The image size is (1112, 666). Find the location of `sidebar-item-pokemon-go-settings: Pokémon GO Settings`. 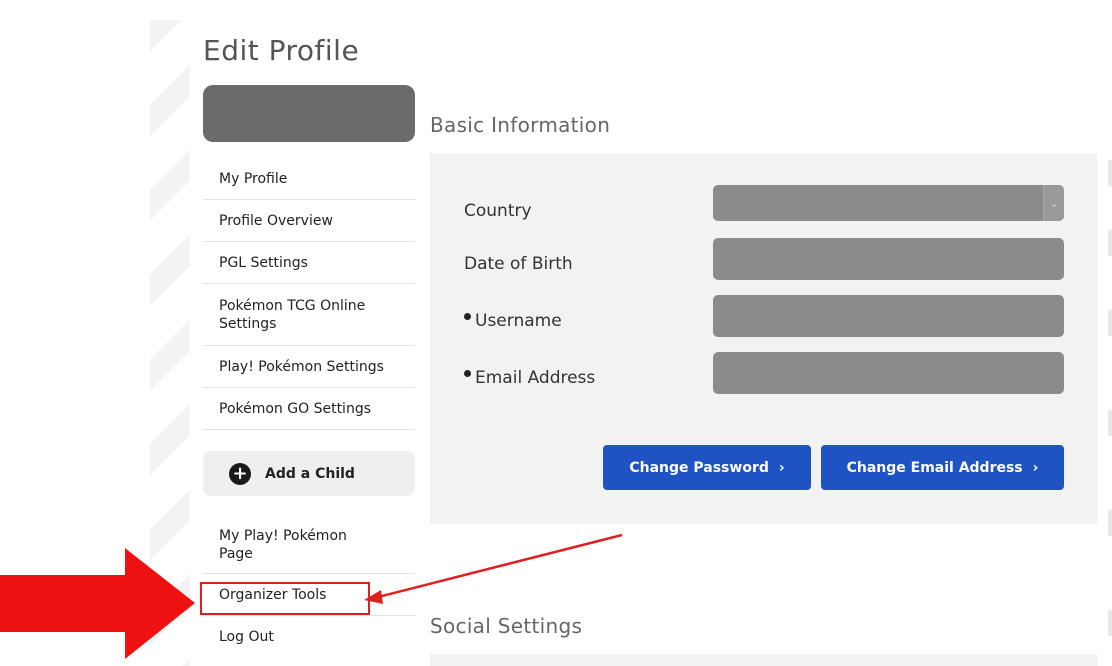

sidebar-item-pokemon-go-settings: Pokémon GO Settings is located at coordinates (309, 409).